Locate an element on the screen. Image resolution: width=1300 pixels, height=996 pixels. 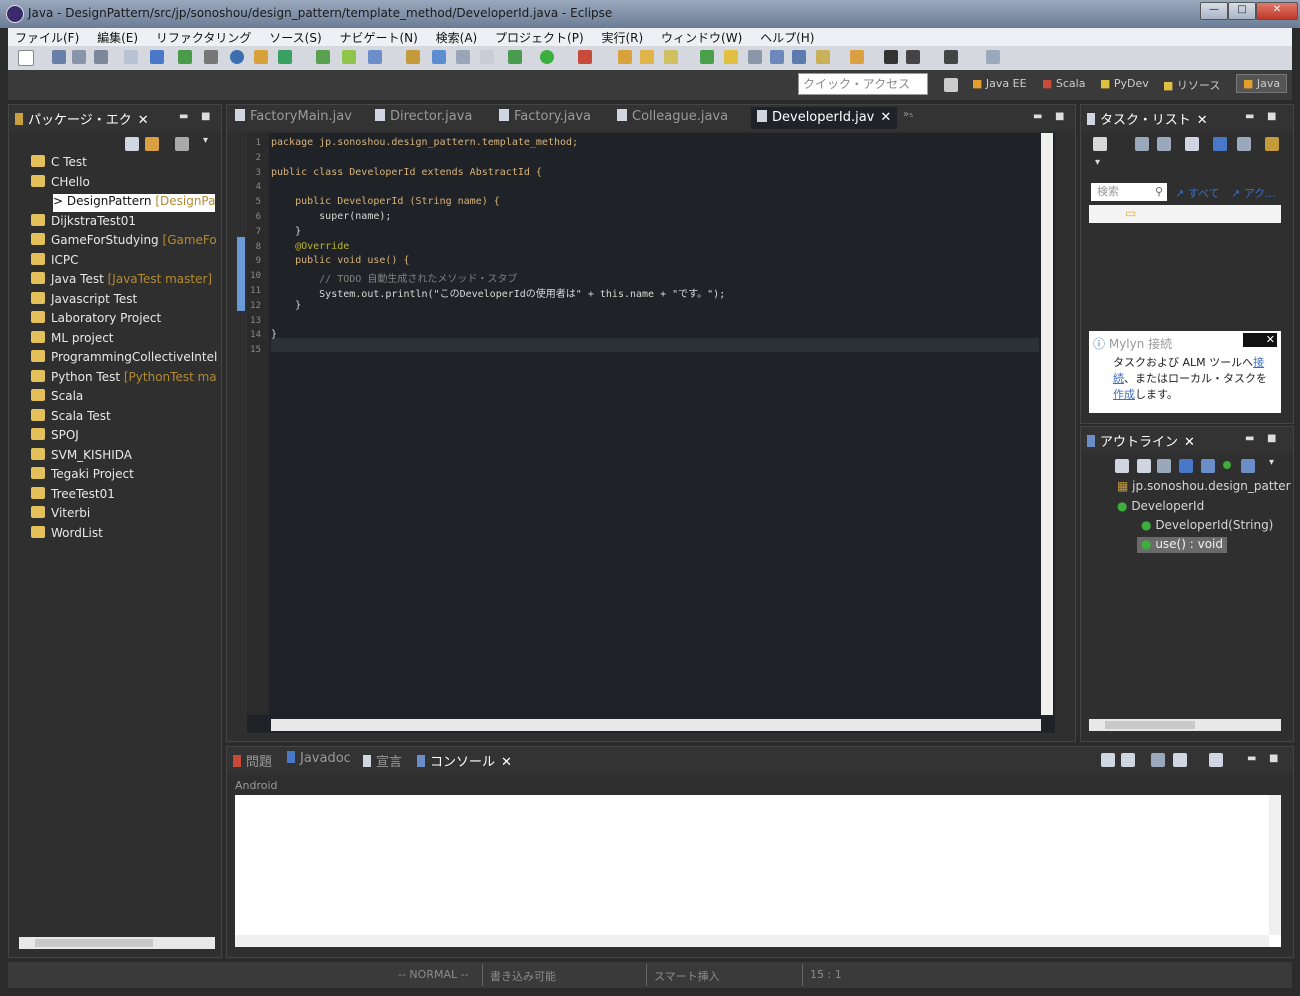
perspective-scala: ■ Scala is located at coordinates (1063, 83).